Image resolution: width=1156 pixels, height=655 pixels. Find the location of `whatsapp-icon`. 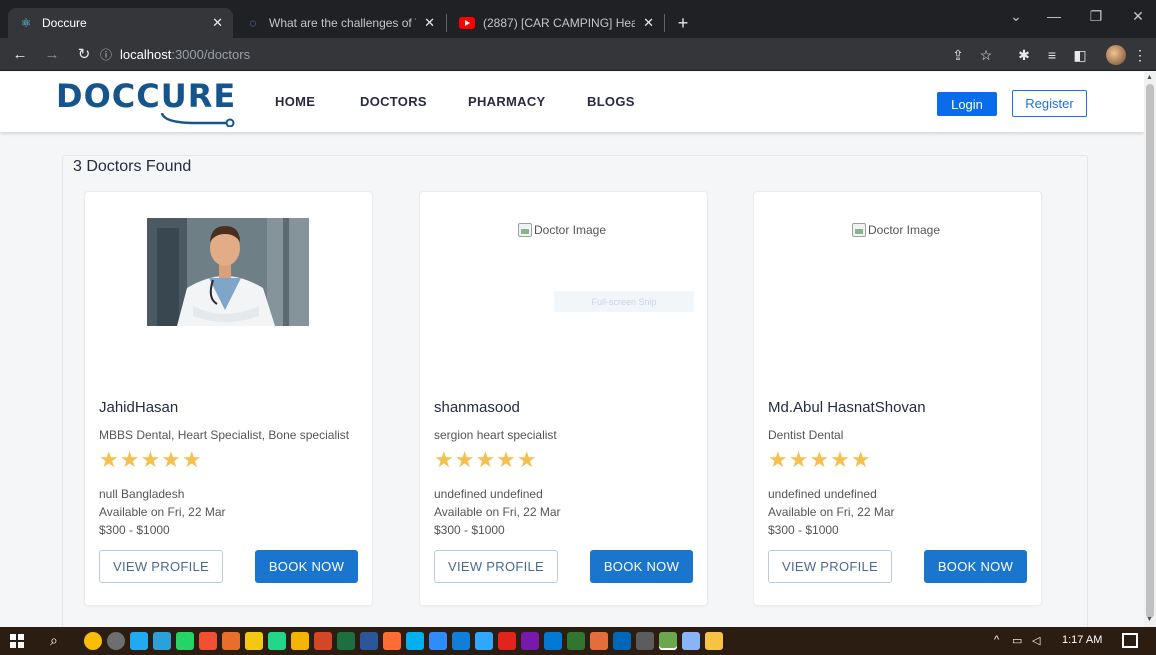

whatsapp-icon is located at coordinates (185, 641).